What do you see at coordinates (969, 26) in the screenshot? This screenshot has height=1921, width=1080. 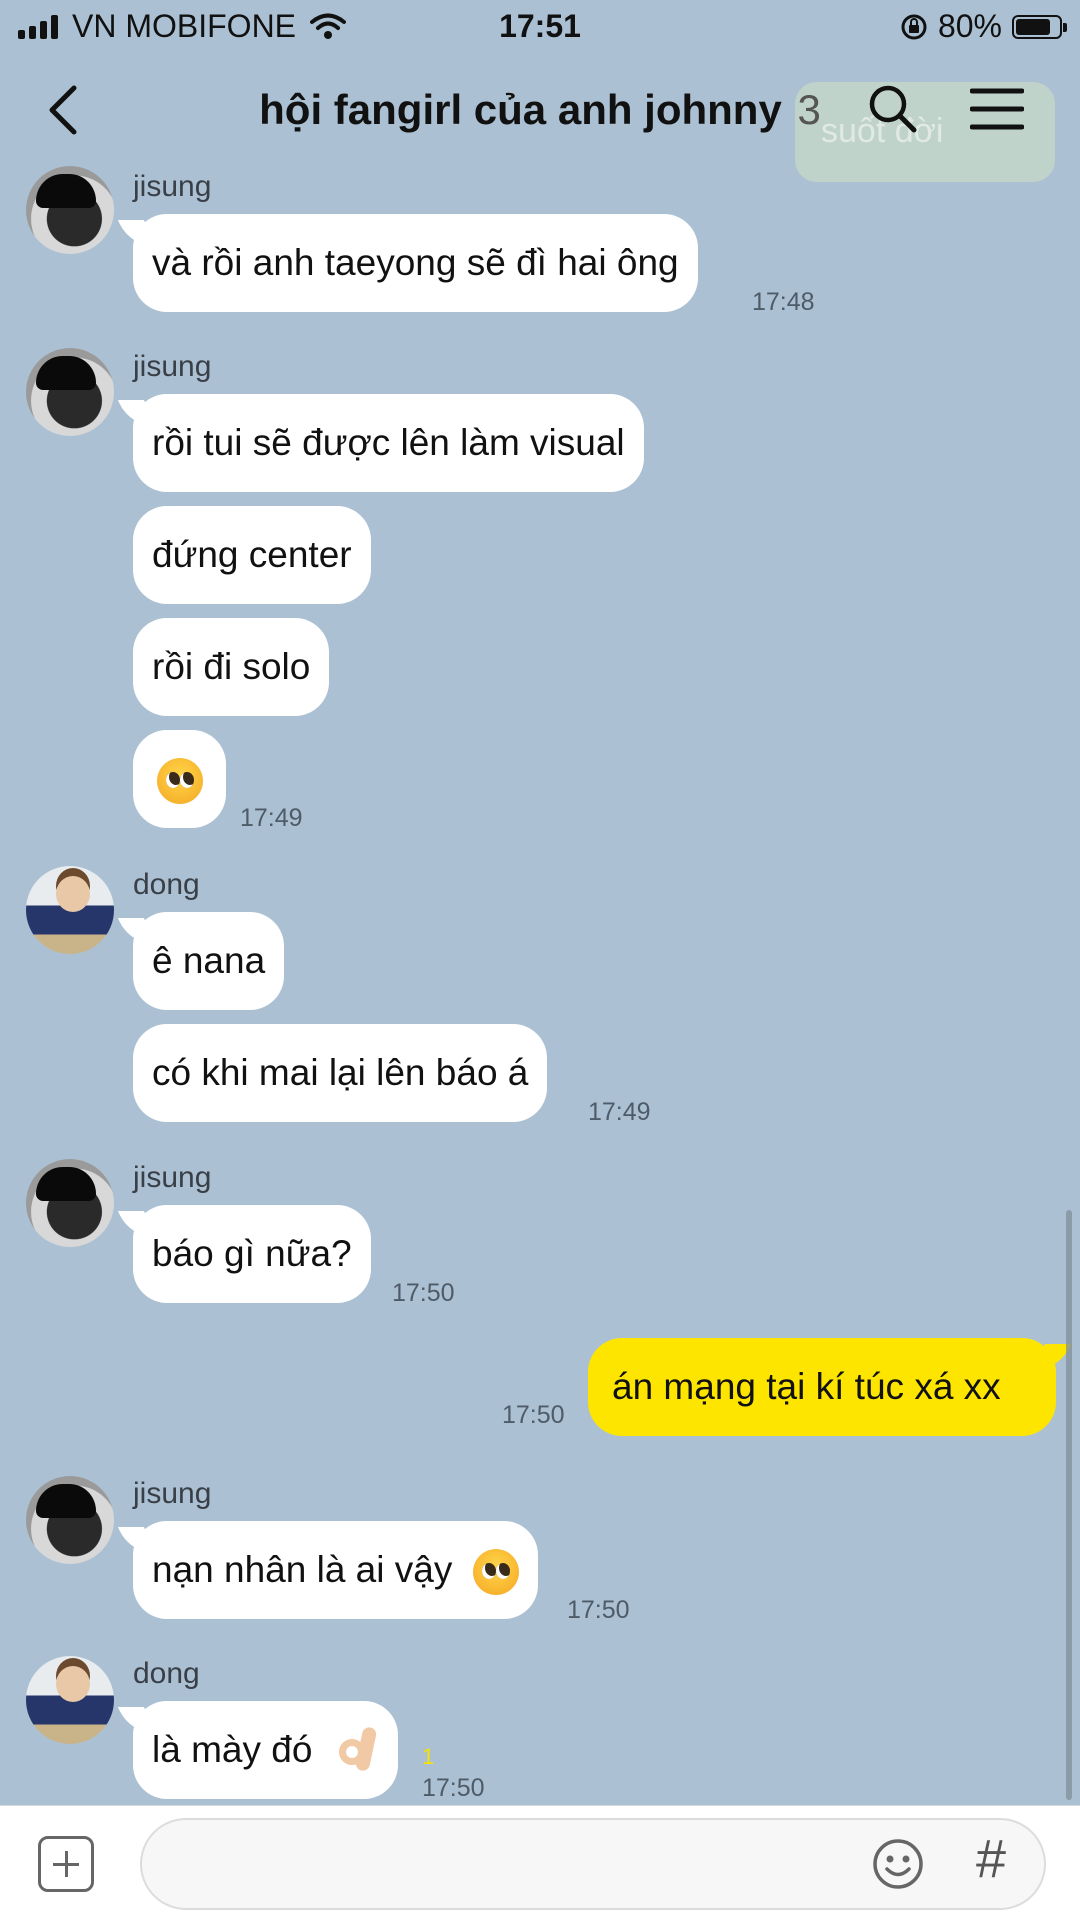 I see `battery-percent: 80%` at bounding box center [969, 26].